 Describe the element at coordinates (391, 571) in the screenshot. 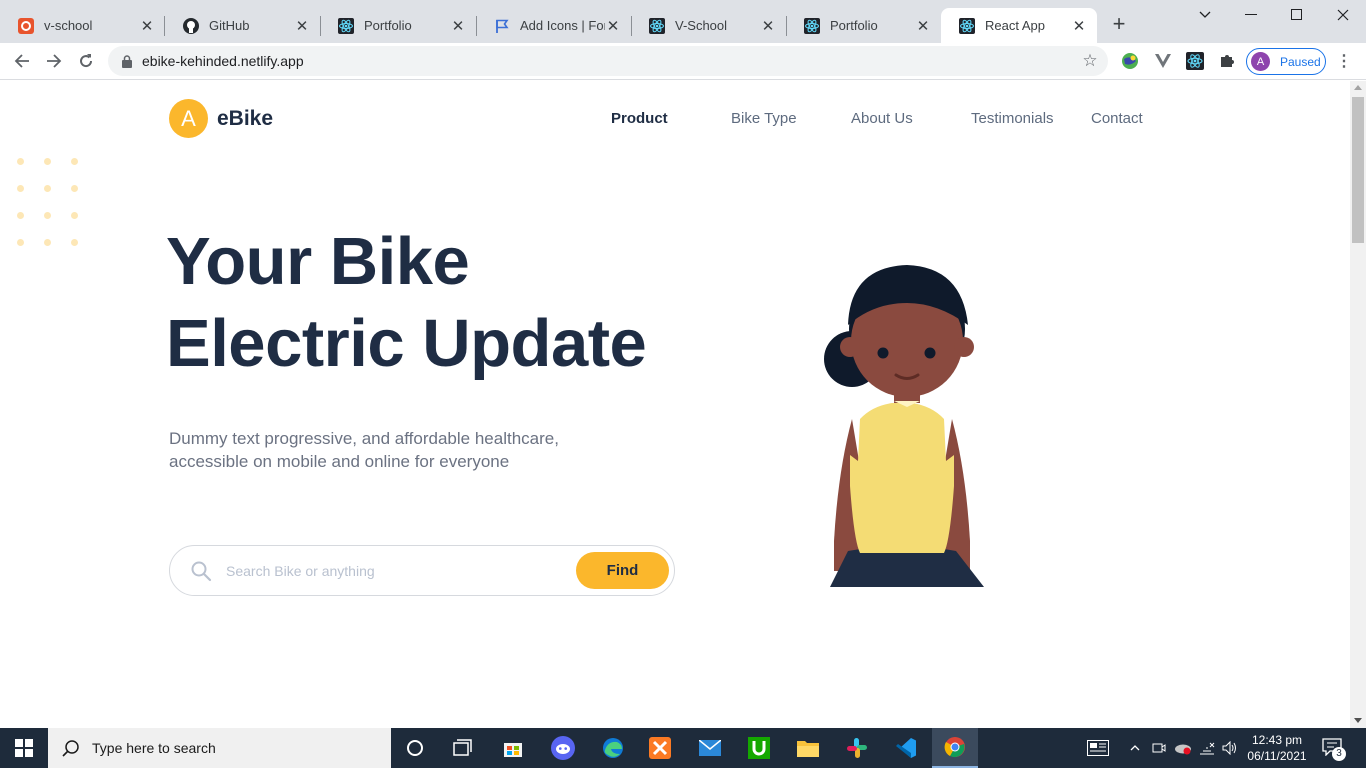

I see `search-input` at that location.